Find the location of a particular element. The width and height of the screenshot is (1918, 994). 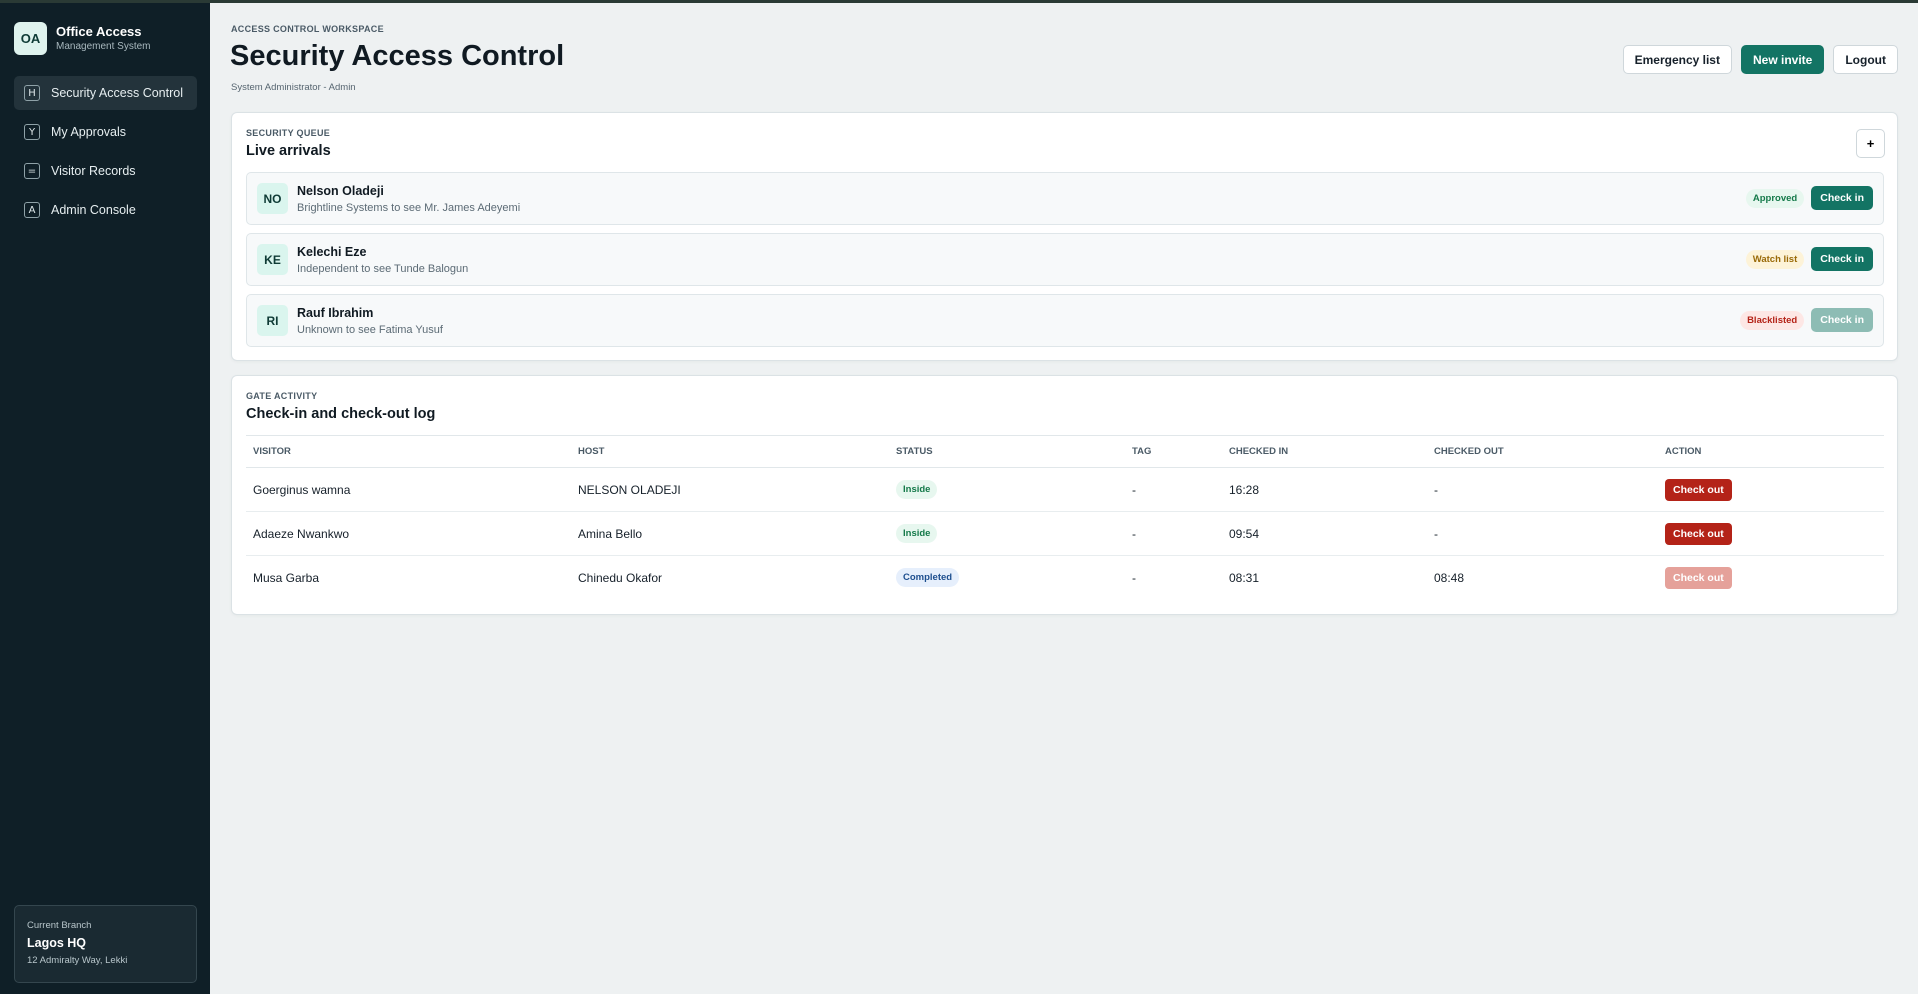

column-header: CHECKED IN is located at coordinates (1324, 451).